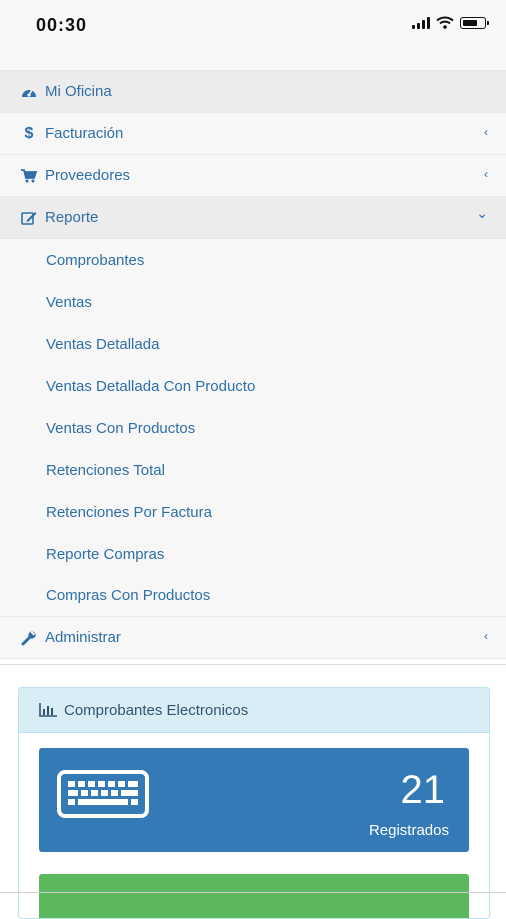 This screenshot has height=919, width=506. Describe the element at coordinates (62, 25) in the screenshot. I see `status-time: 00:30` at that location.